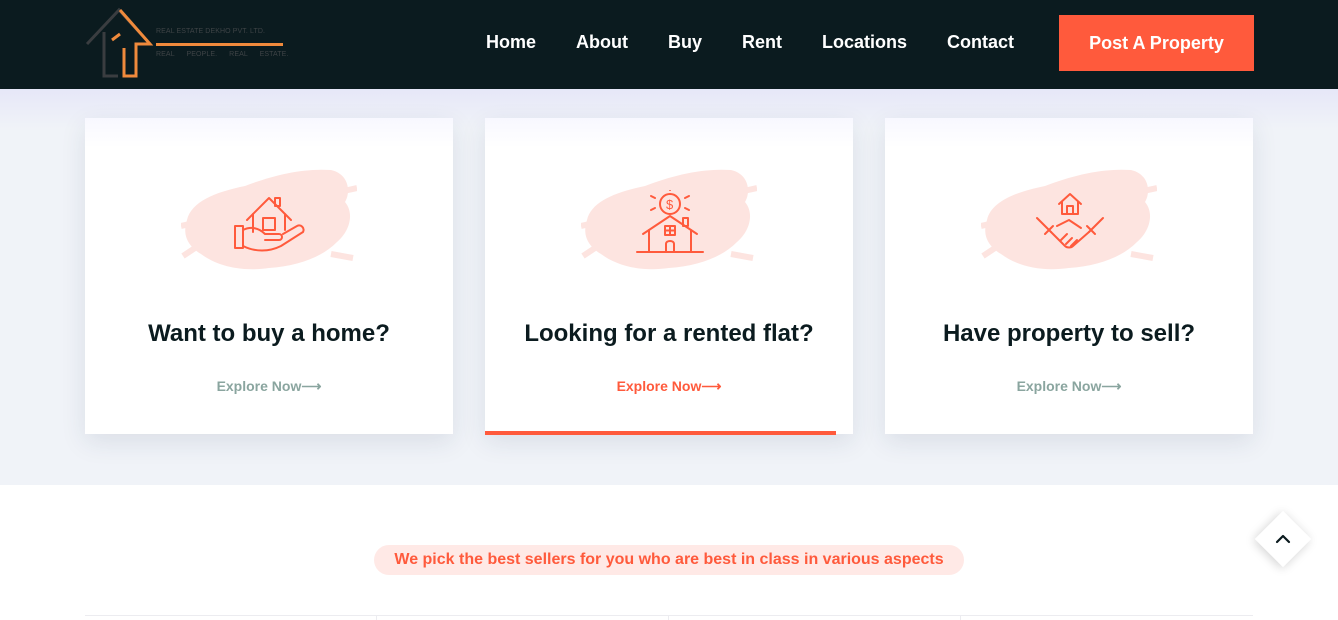 This screenshot has height=620, width=1338. I want to click on nav-rent: Rent, so click(762, 42).